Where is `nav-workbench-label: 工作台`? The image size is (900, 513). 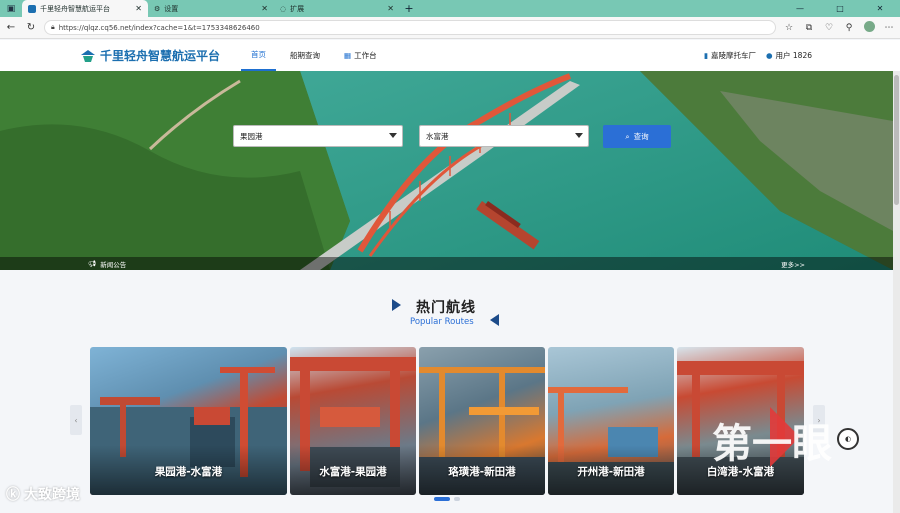 nav-workbench-label: 工作台 is located at coordinates (365, 55).